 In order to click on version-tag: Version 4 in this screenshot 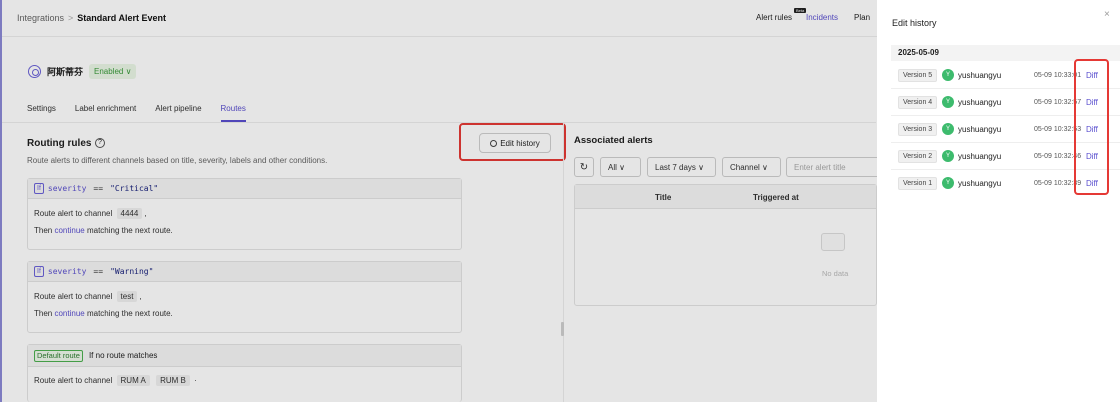, I will do `click(918, 102)`.